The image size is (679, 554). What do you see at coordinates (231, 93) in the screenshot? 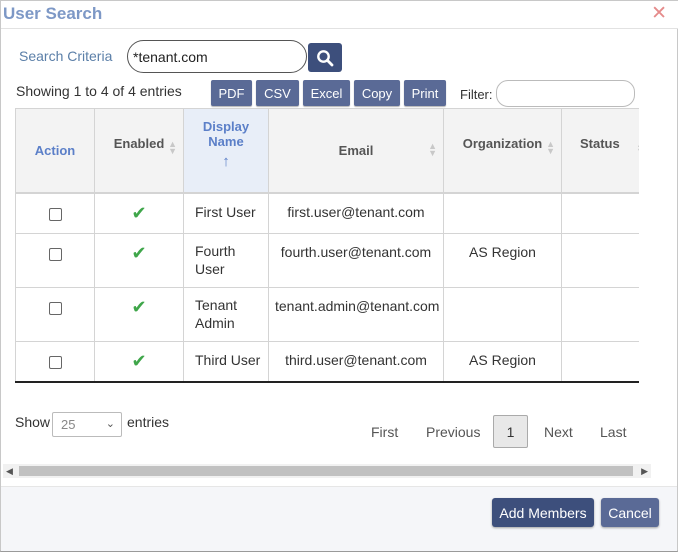
I see `export-pdf-button: PDF` at bounding box center [231, 93].